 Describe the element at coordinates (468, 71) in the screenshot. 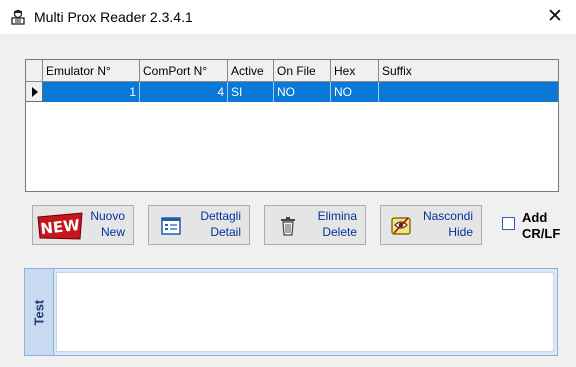

I see `column-header-suffix: Suffix` at that location.